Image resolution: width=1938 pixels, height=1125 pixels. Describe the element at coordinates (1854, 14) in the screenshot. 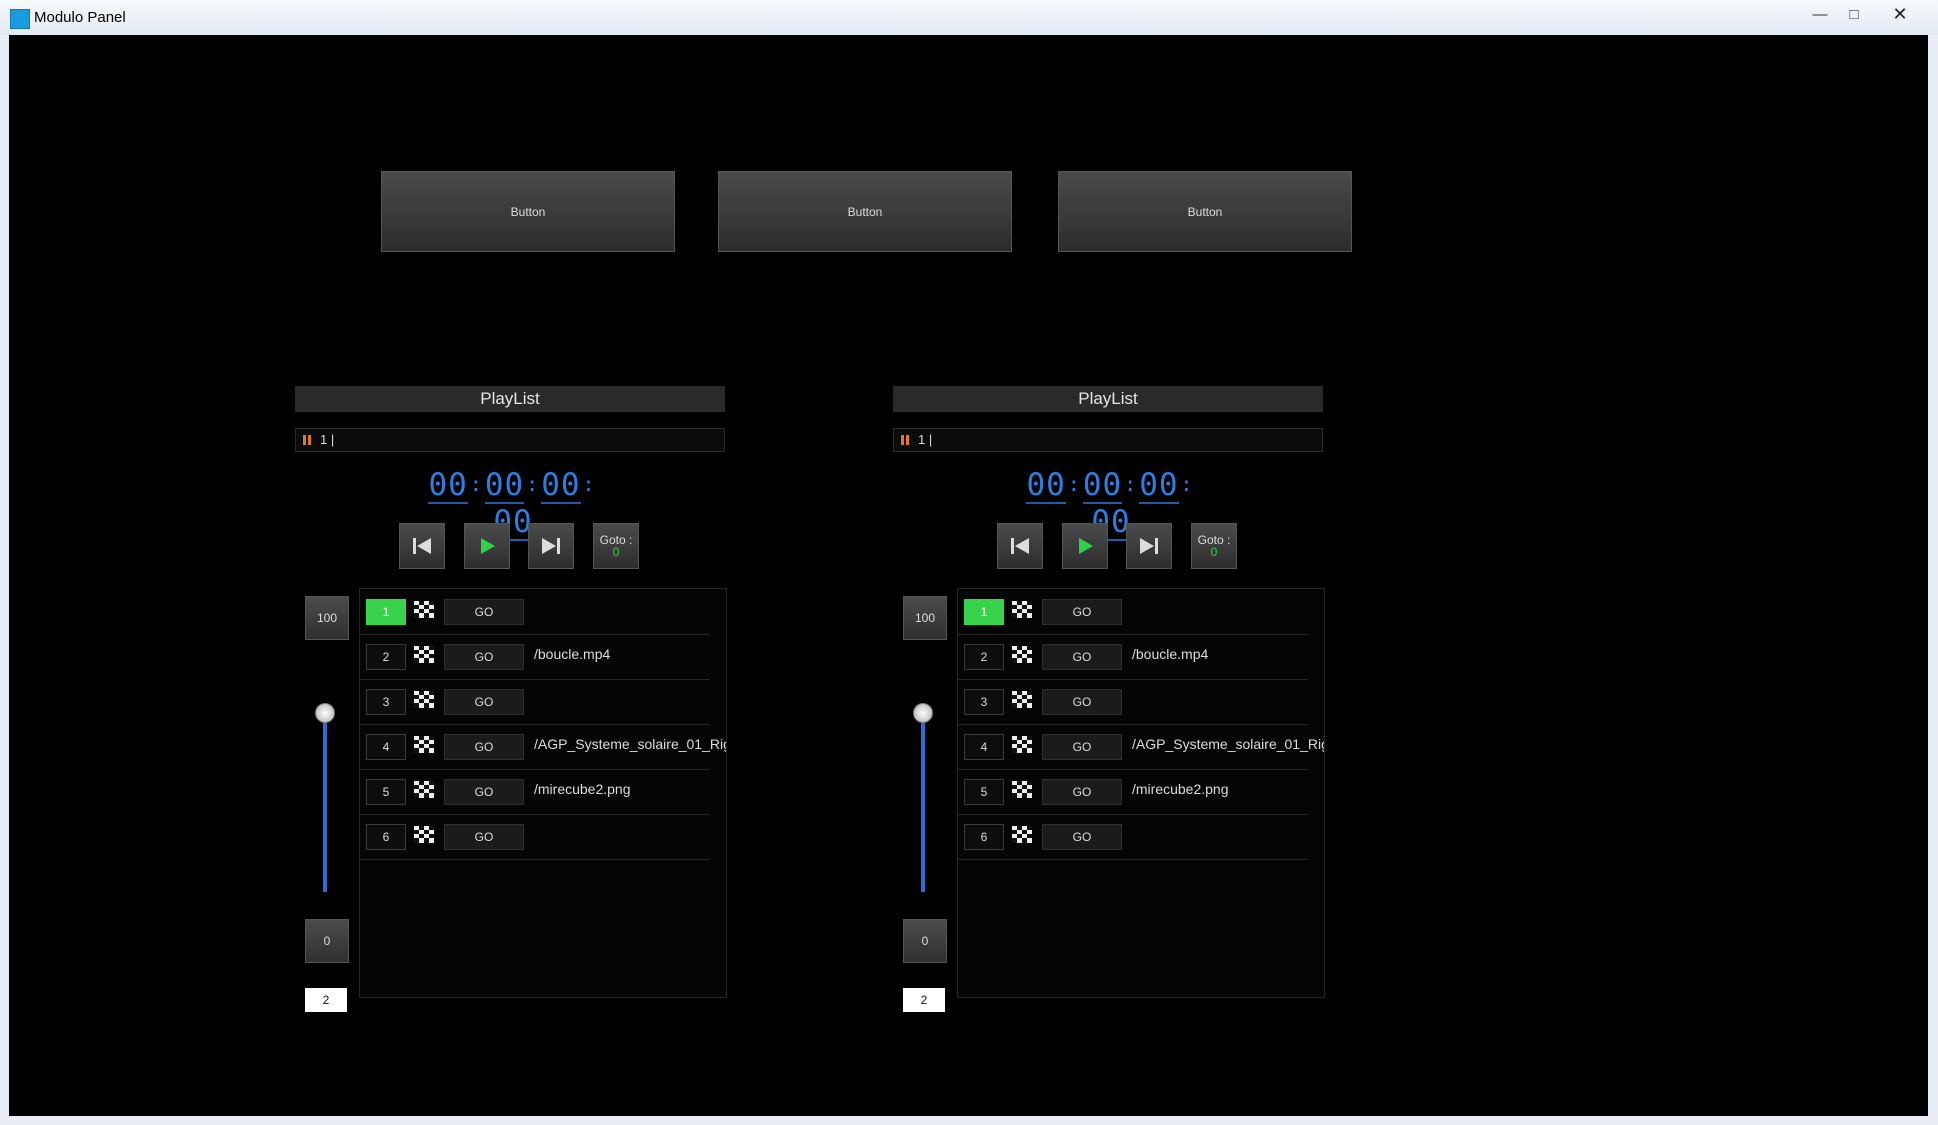

I see `maximize-button: □` at that location.